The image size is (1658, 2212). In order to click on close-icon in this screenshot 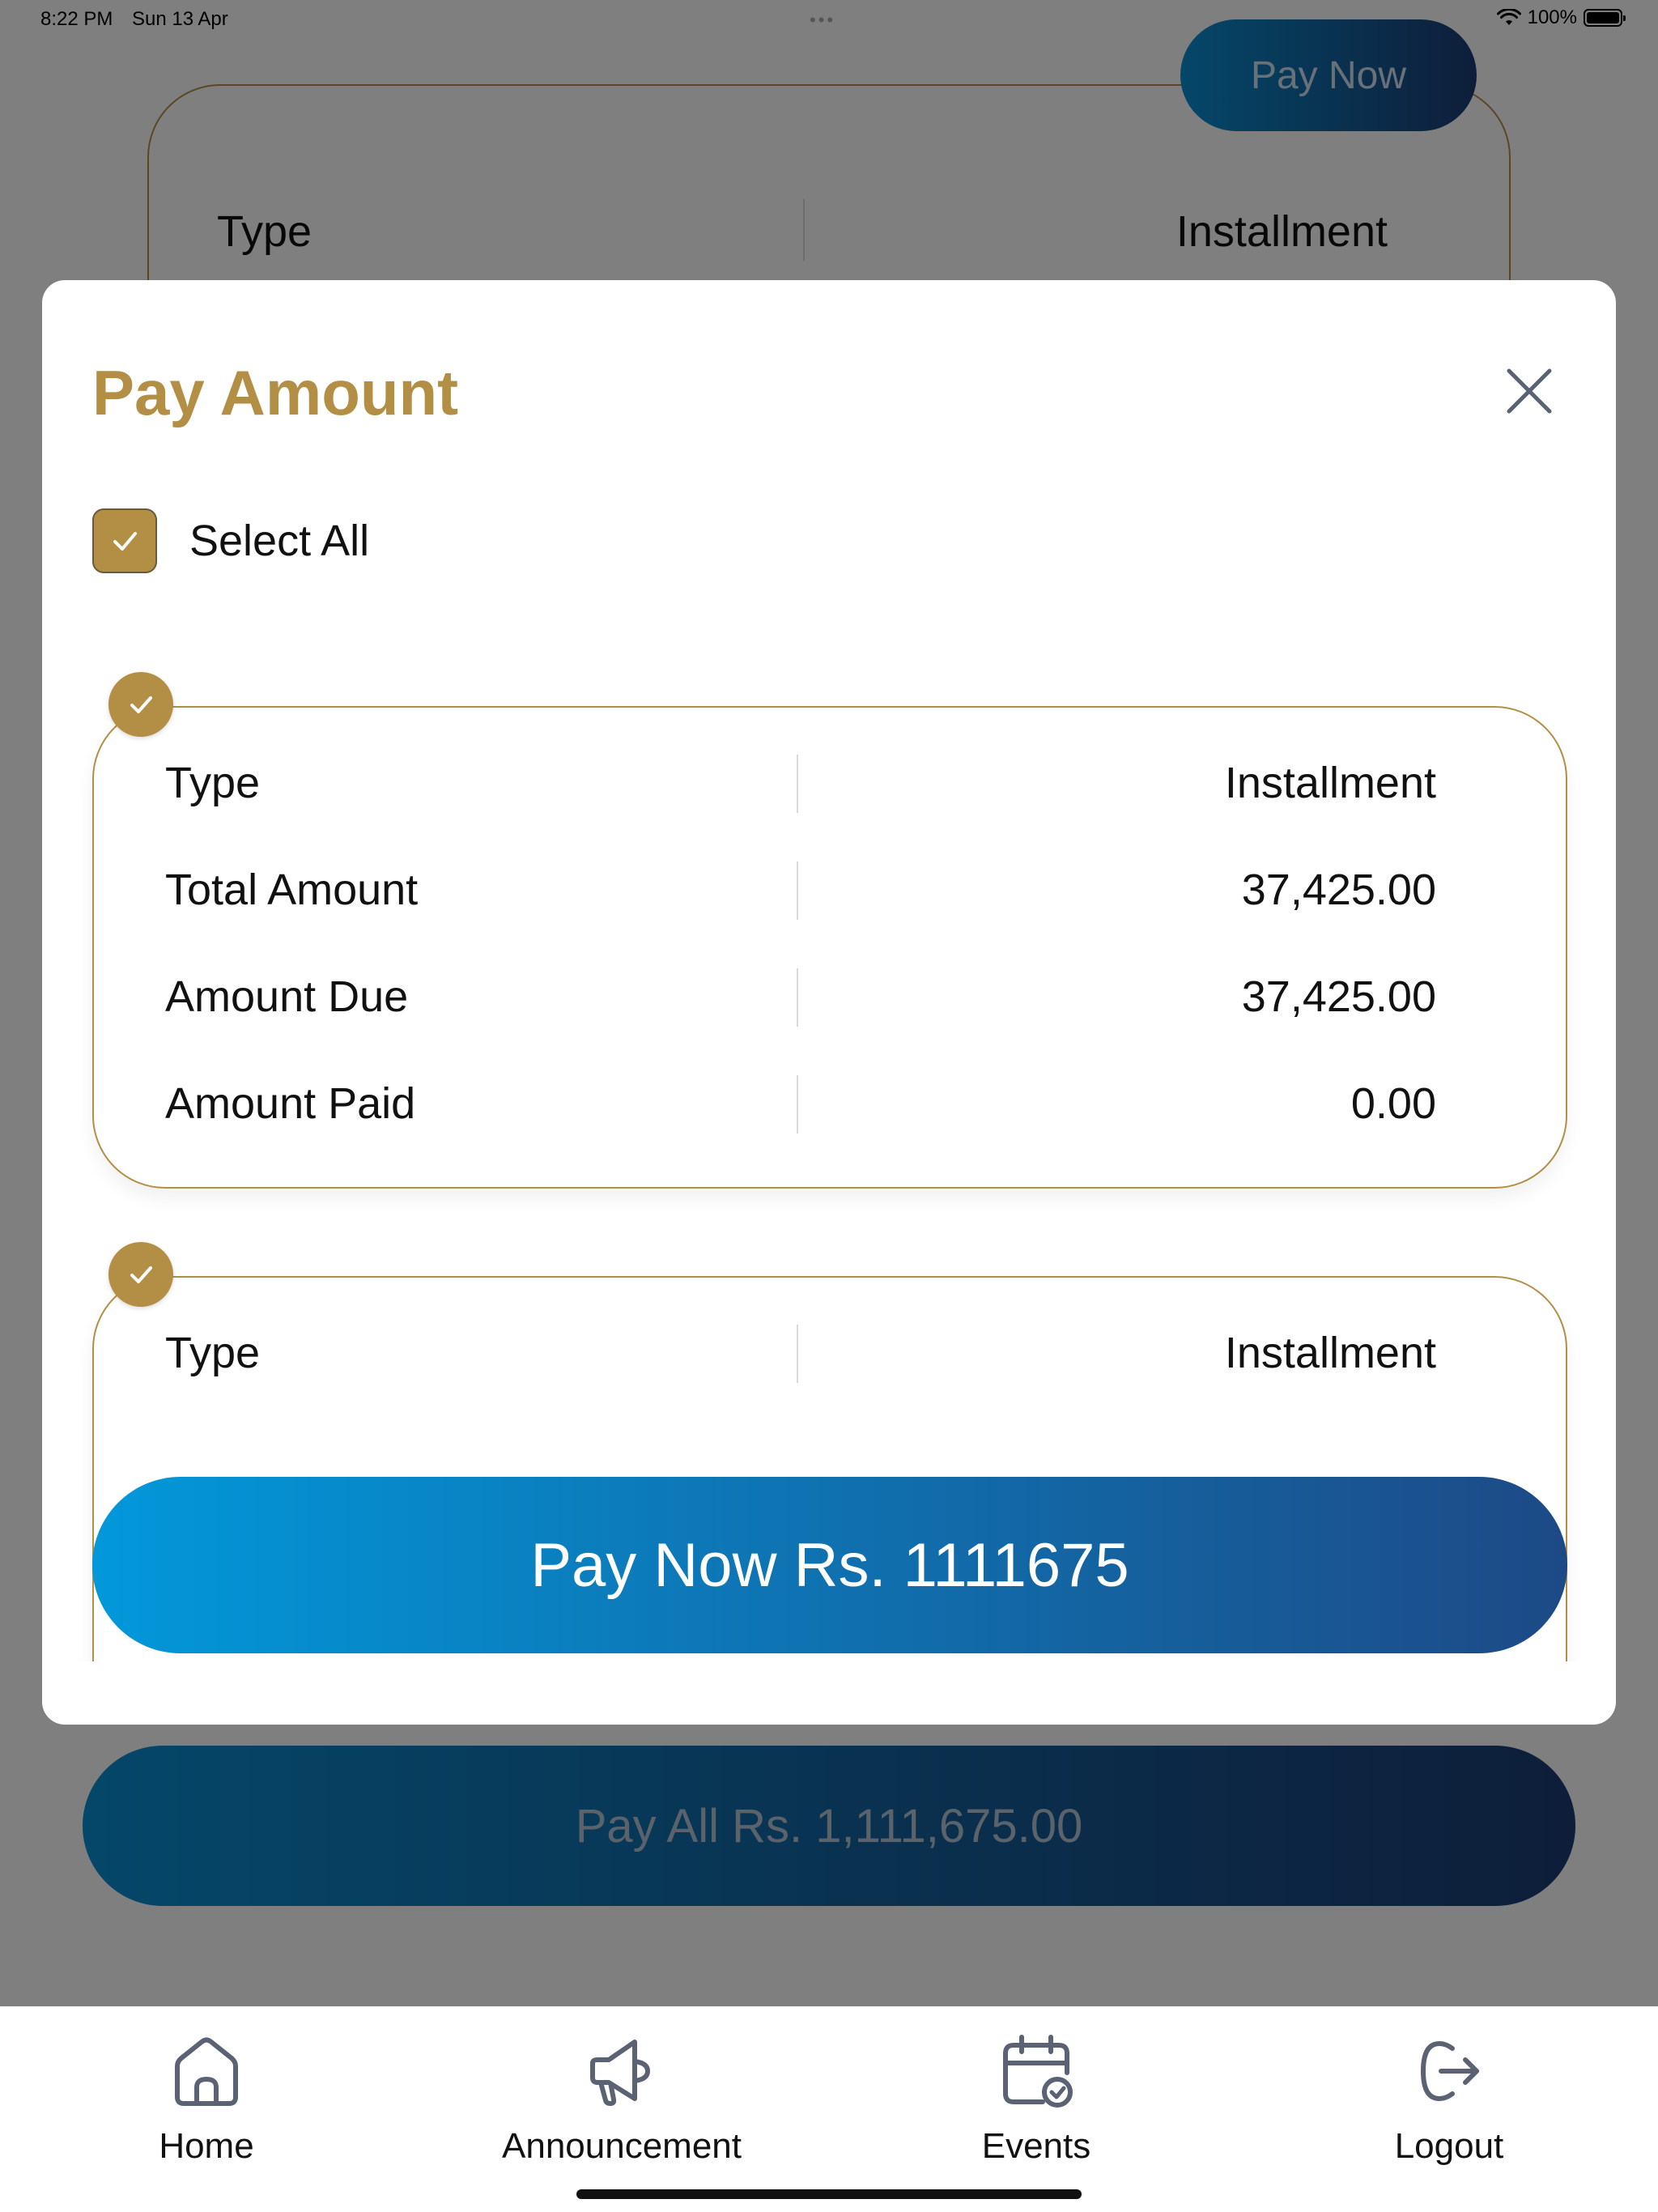, I will do `click(1529, 391)`.